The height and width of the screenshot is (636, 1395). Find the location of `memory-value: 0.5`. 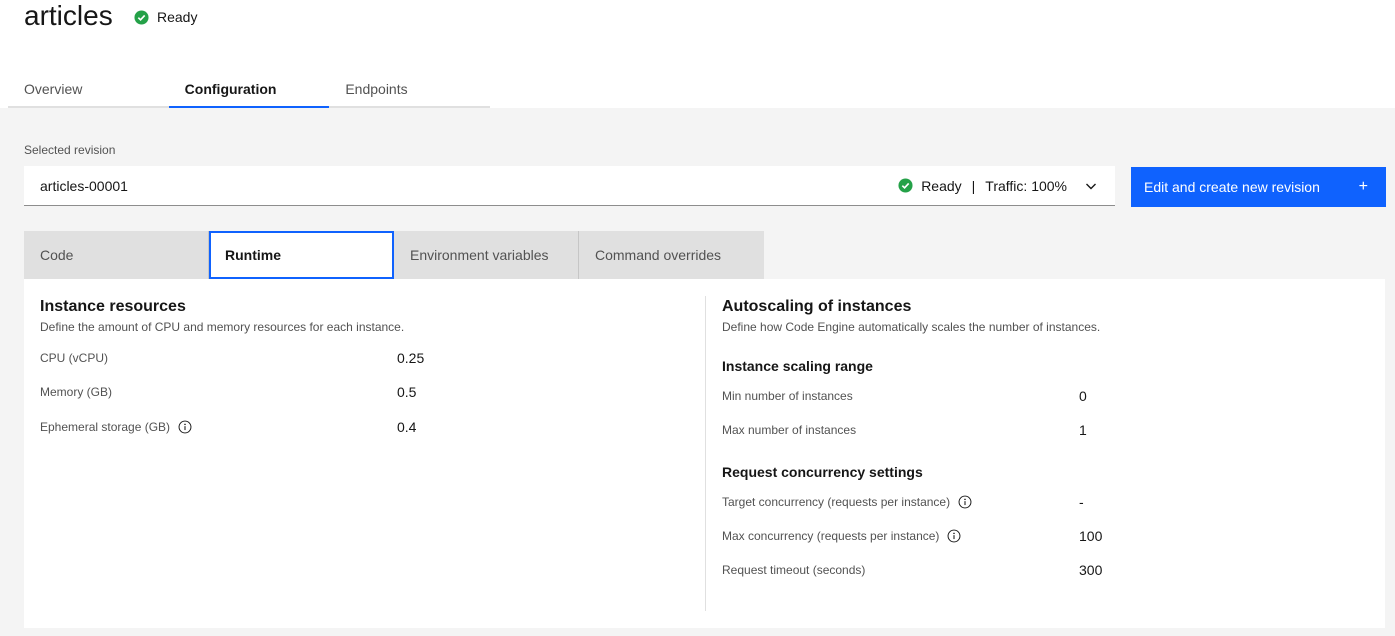

memory-value: 0.5 is located at coordinates (407, 392).